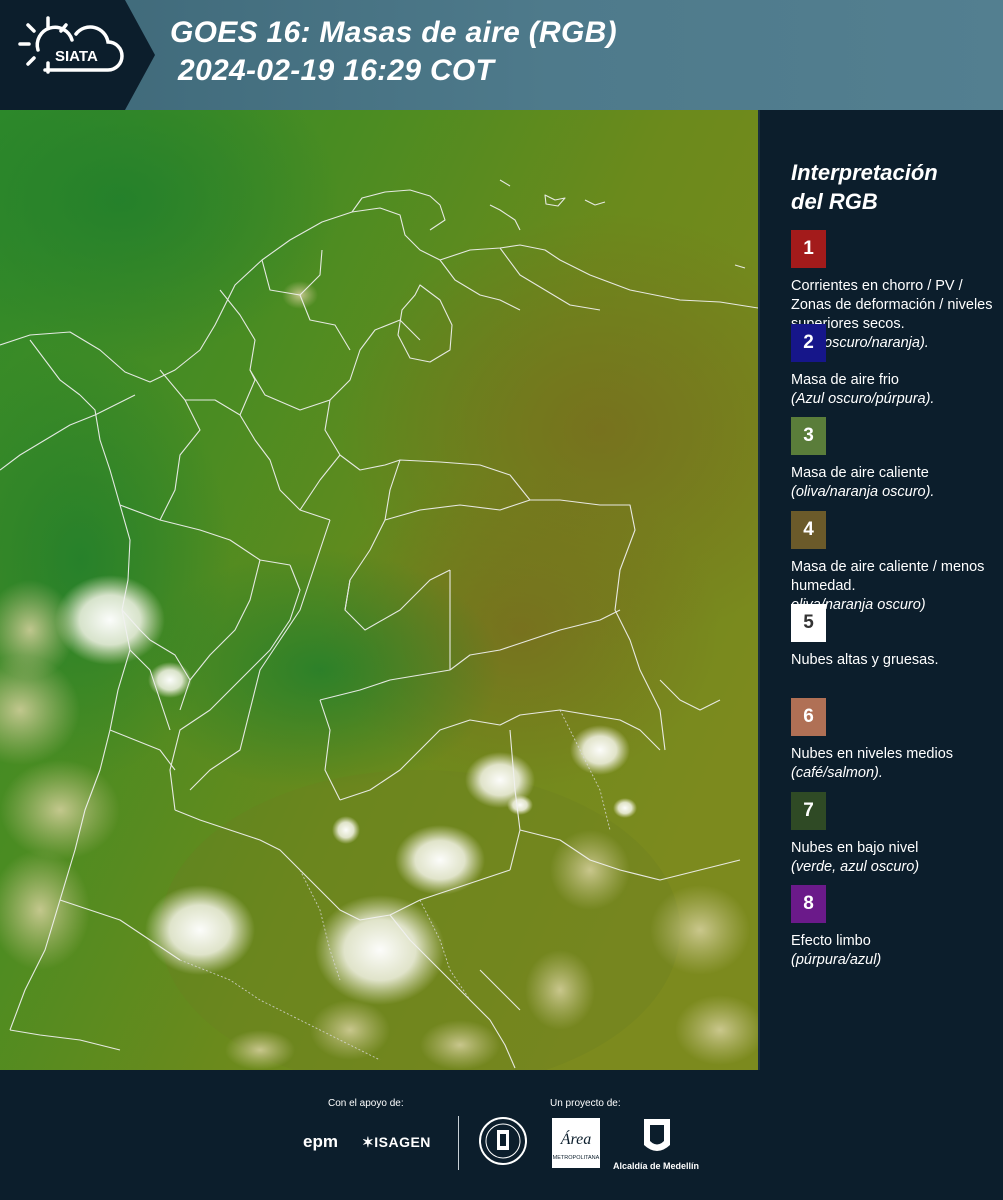 The image size is (1003, 1200). Describe the element at coordinates (585, 1103) in the screenshot. I see `project-label: Un proyecto de:` at that location.